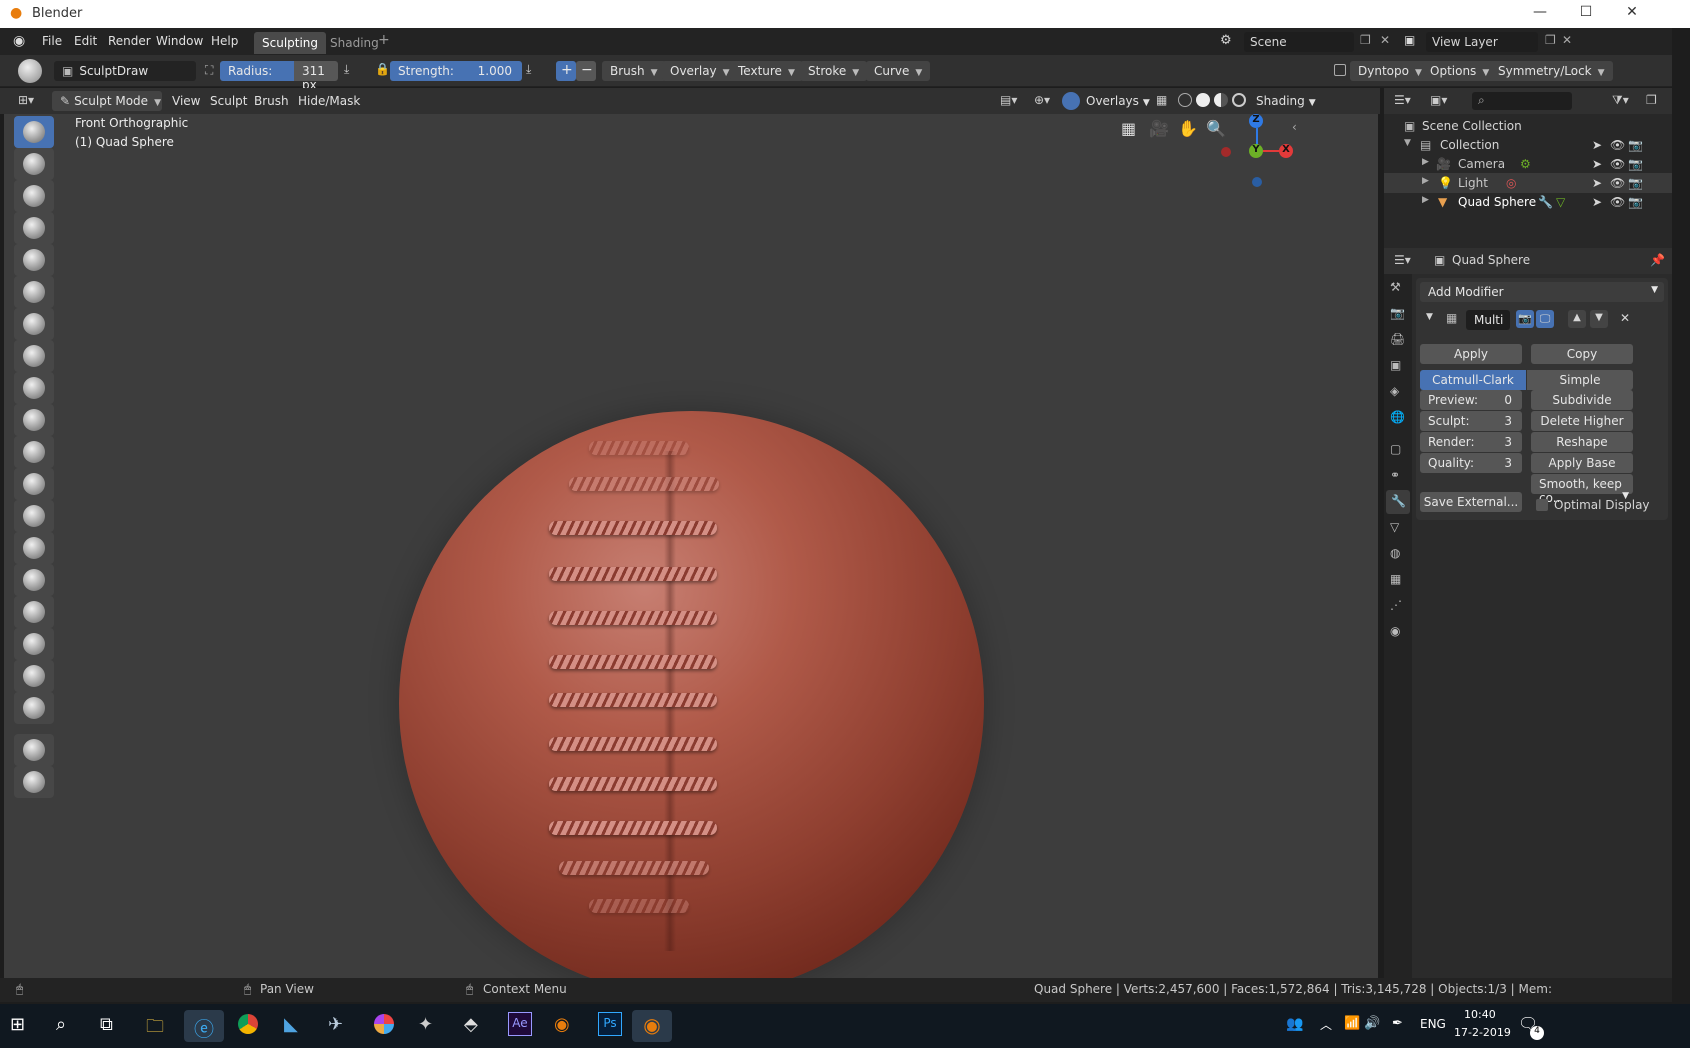 The image size is (1690, 1048). What do you see at coordinates (228, 101) in the screenshot?
I see `menu-sculpt: Sculpt` at bounding box center [228, 101].